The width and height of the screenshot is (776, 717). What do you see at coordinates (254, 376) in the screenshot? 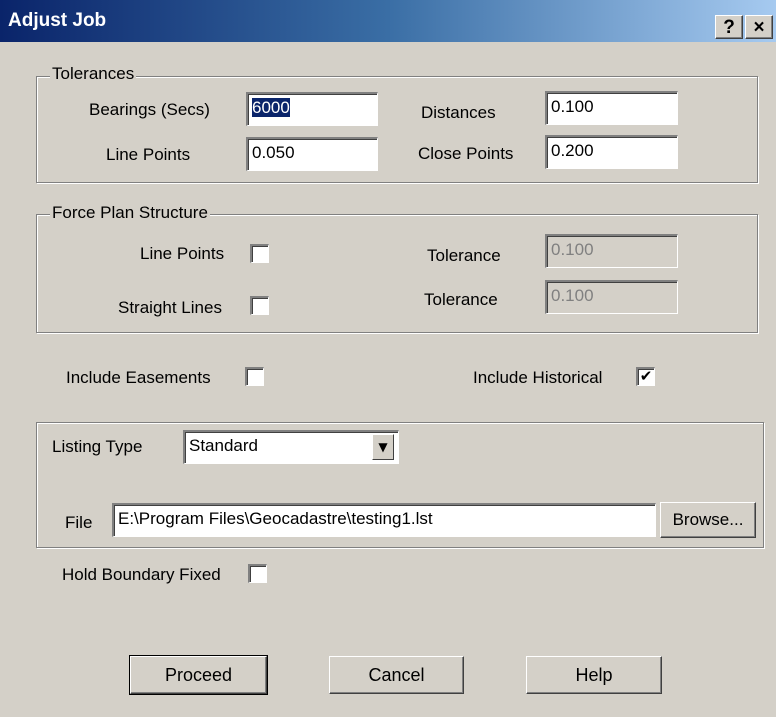
I see `include-easements-checkbox` at bounding box center [254, 376].